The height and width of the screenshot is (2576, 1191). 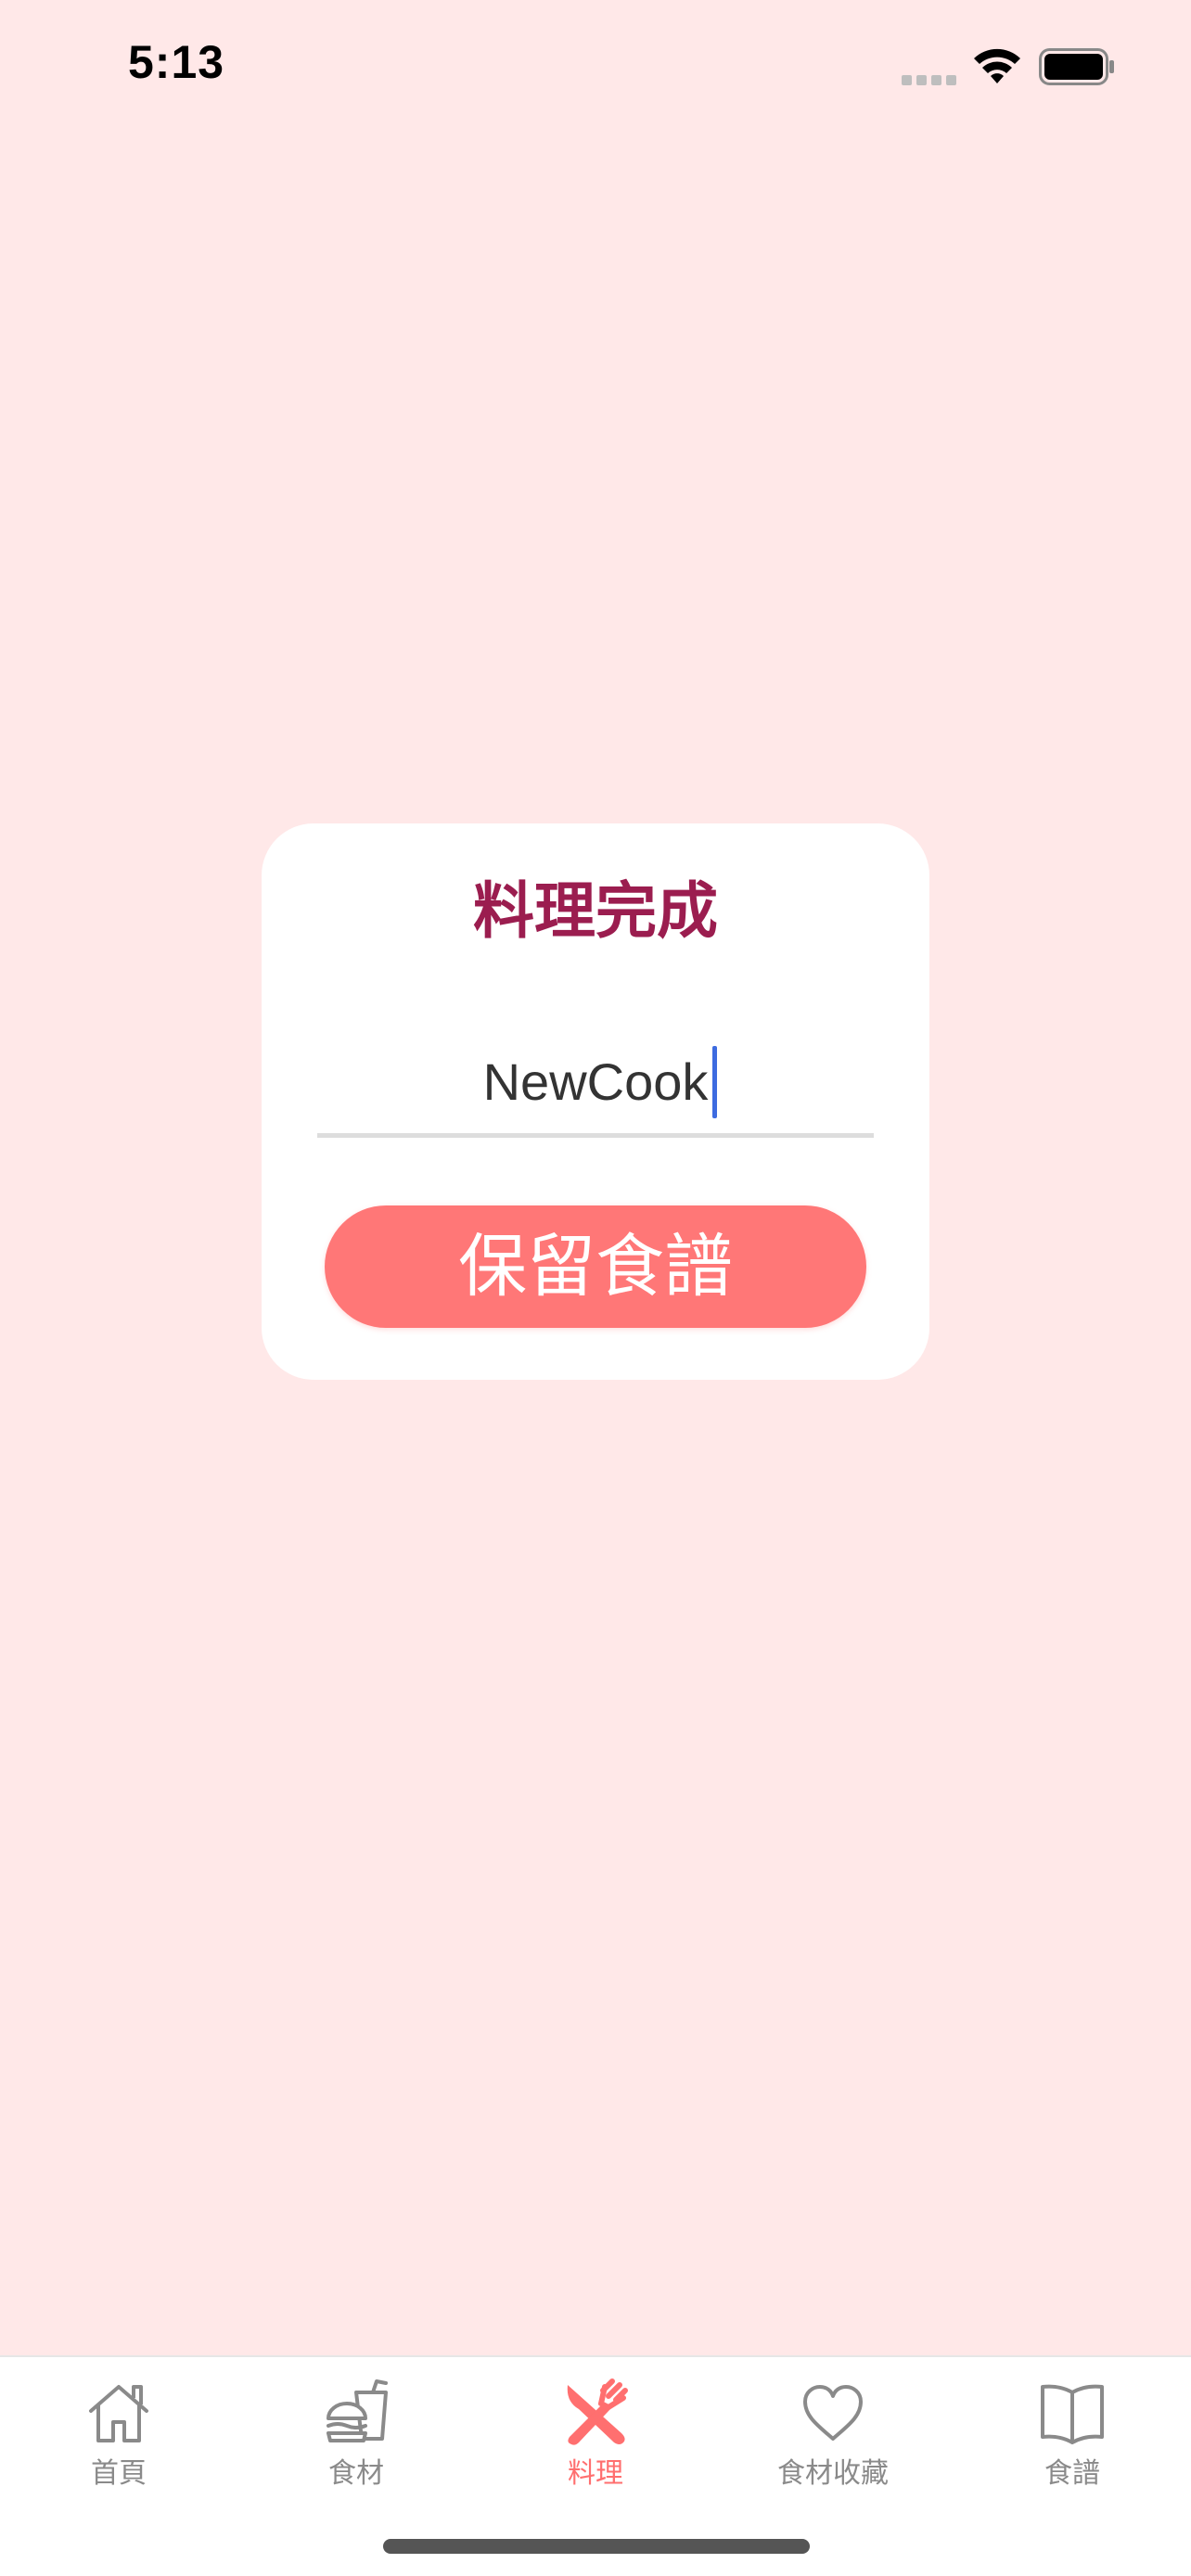 I want to click on tab-favorites-label: 食材收藏, so click(x=833, y=2473).